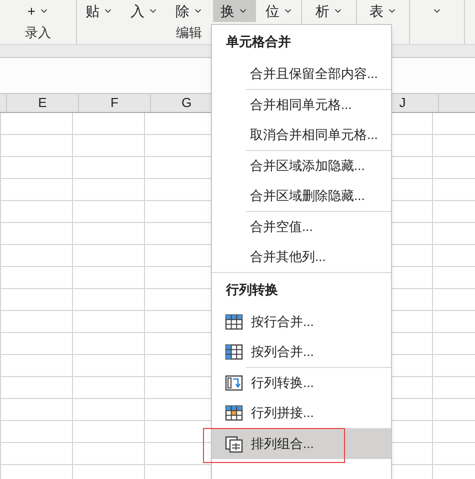 The height and width of the screenshot is (479, 475). What do you see at coordinates (258, 42) in the screenshot?
I see `menu-section-title: 单元格合并` at bounding box center [258, 42].